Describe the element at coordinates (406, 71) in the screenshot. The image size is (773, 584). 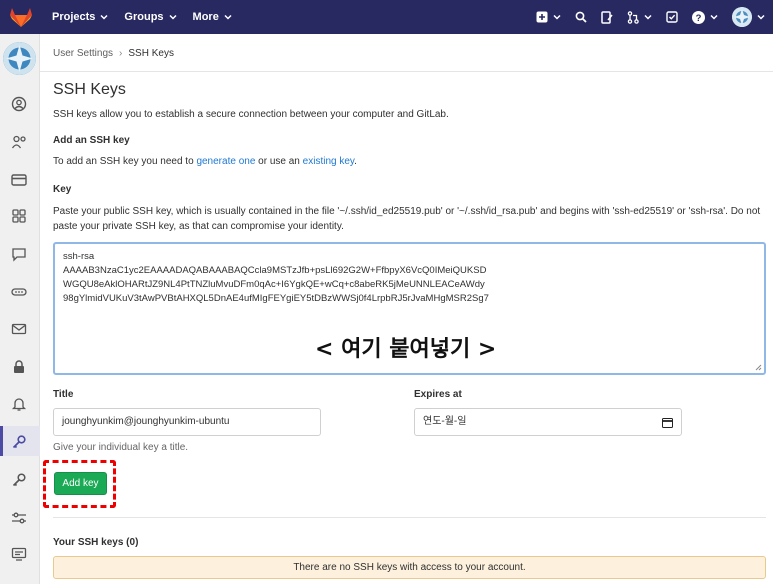
I see `breadcrumb-divider` at that location.